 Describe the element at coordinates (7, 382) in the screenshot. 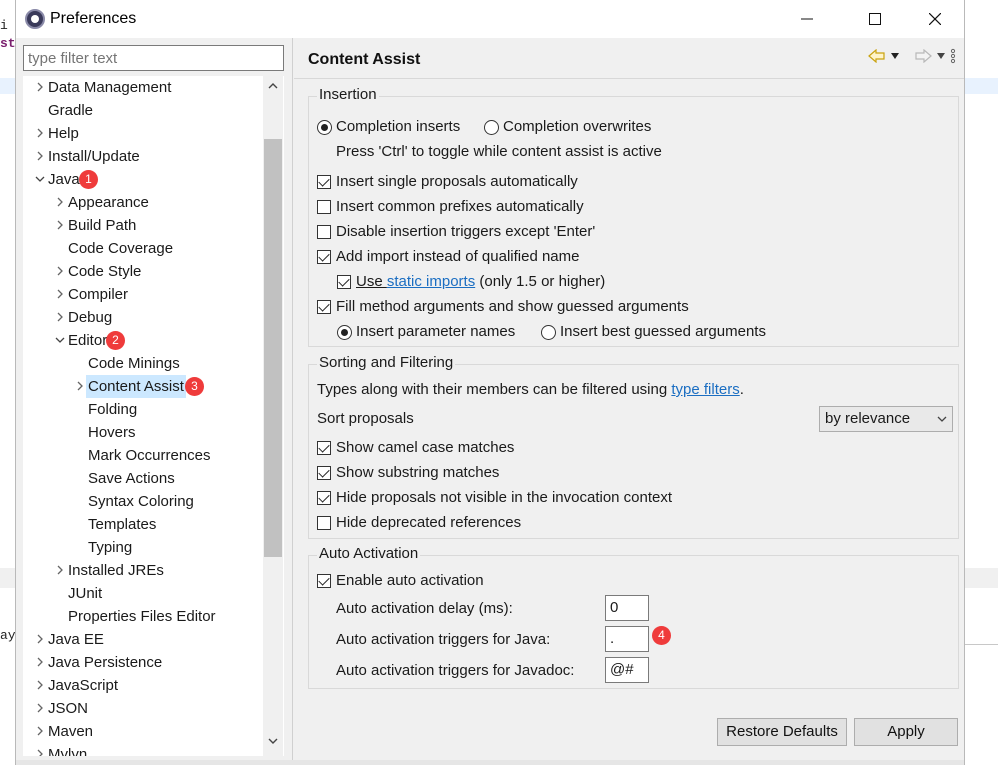

I see `background-editor-left` at that location.